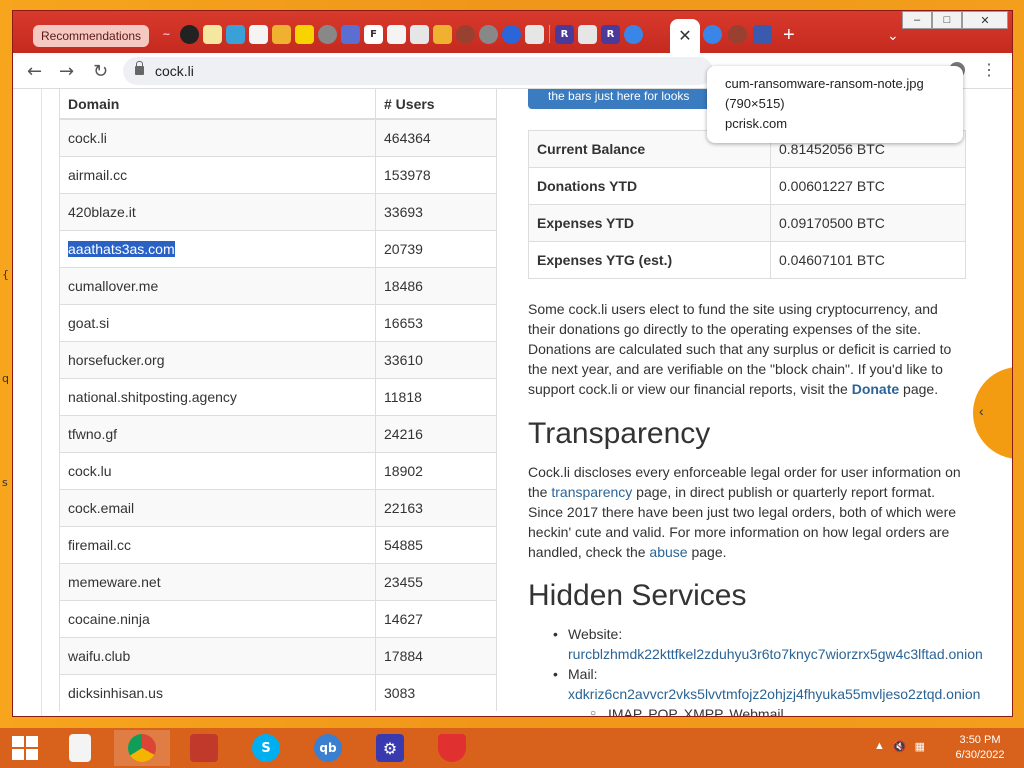 The width and height of the screenshot is (1024, 768). Describe the element at coordinates (436, 507) in the screenshot. I see `users-cell: 22163` at that location.